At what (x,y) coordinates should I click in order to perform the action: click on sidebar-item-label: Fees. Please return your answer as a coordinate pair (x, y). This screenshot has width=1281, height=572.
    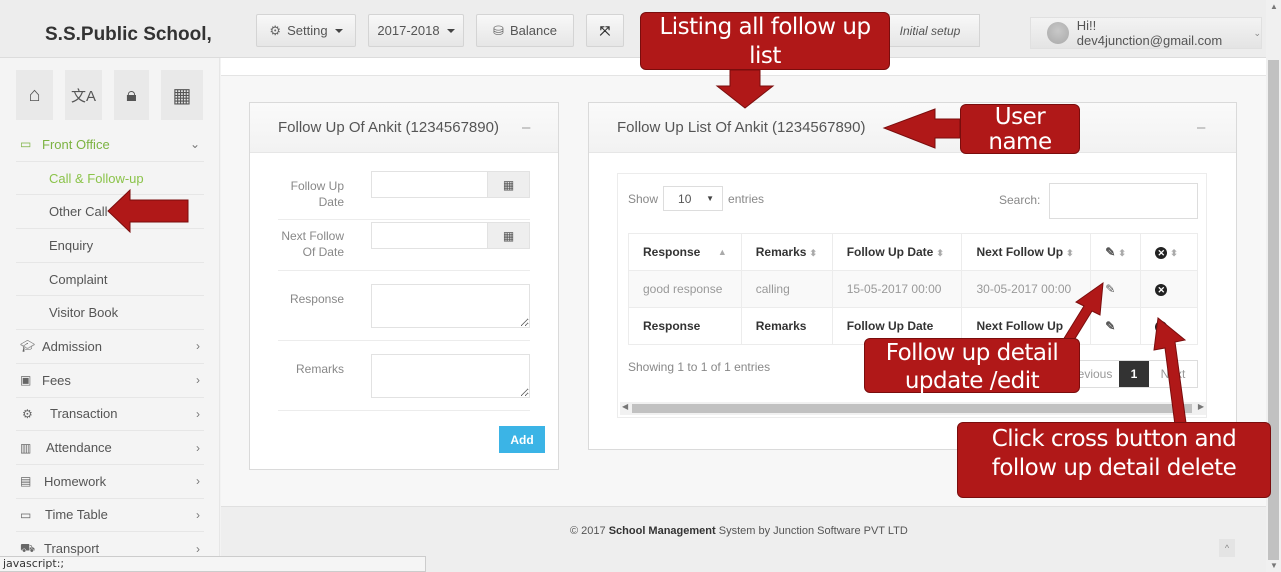
    Looking at the image, I should click on (56, 380).